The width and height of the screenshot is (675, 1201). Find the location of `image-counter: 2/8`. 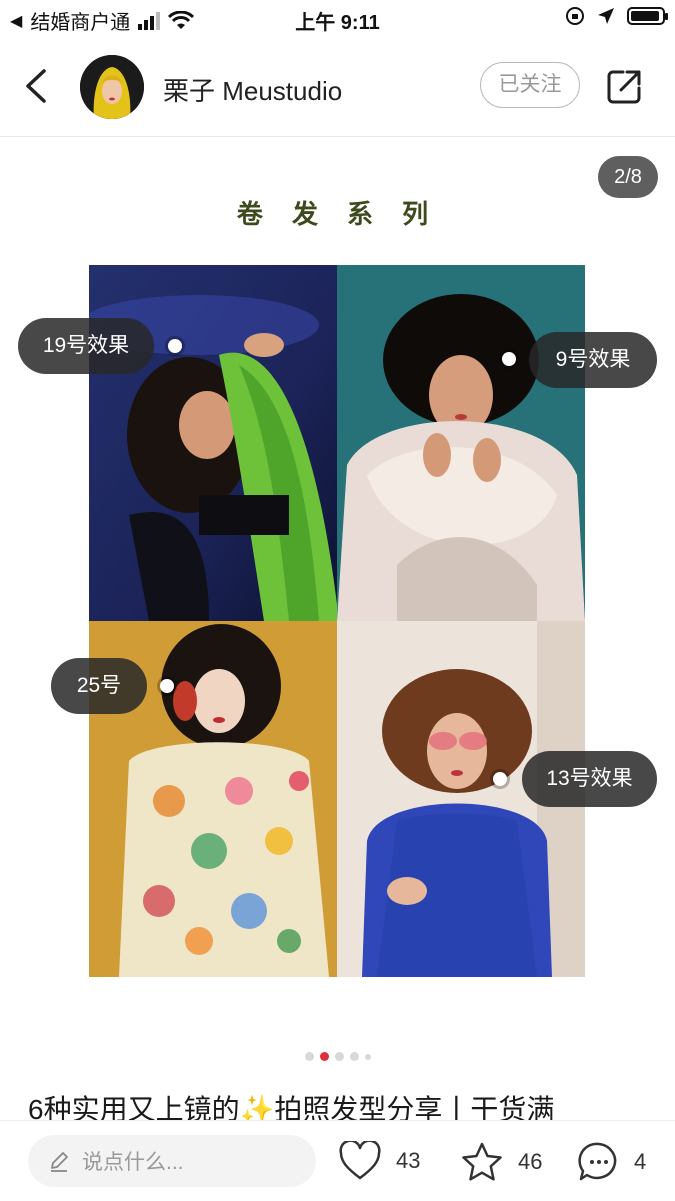

image-counter: 2/8 is located at coordinates (628, 177).